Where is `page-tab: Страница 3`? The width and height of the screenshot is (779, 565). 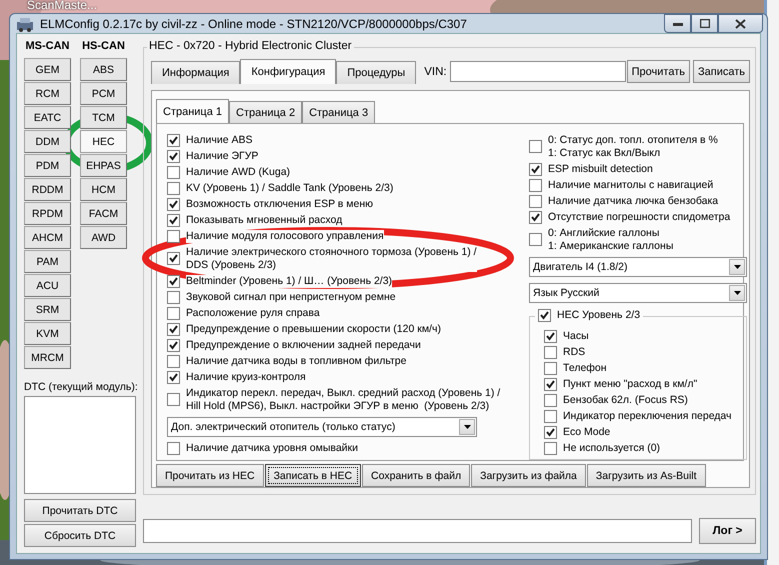 page-tab: Страница 3 is located at coordinates (339, 112).